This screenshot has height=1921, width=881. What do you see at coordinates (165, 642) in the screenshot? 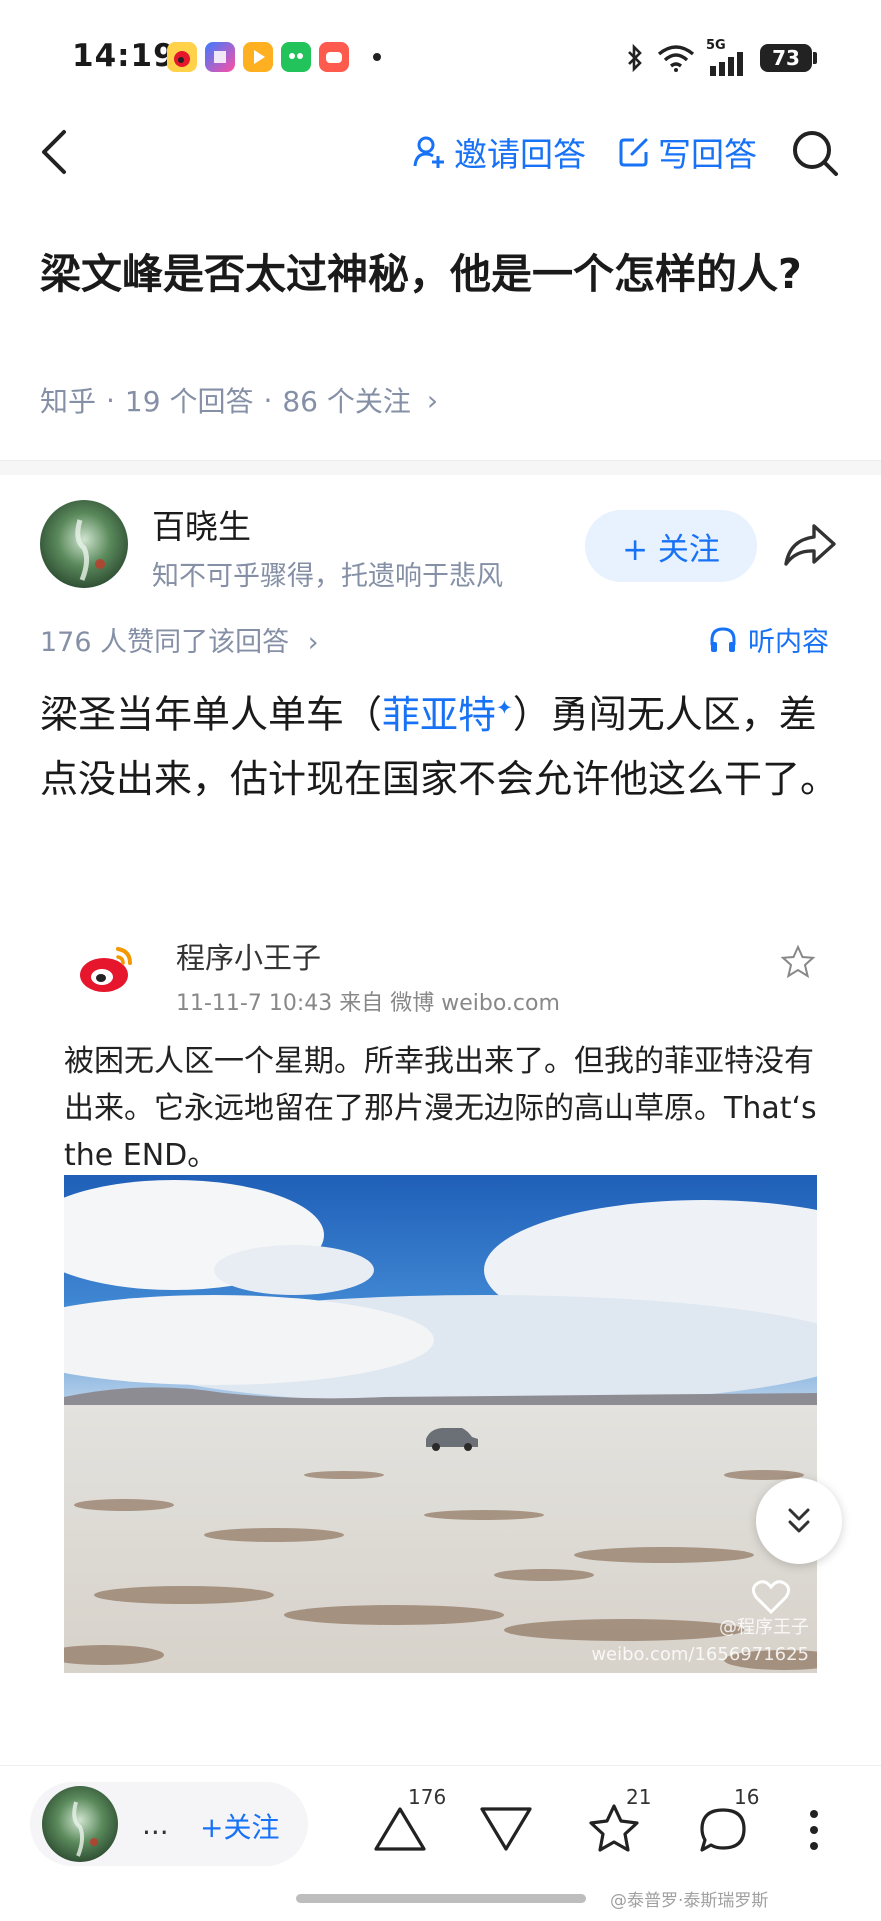
I see `votes-text: 176 人赞同了该回答` at bounding box center [165, 642].